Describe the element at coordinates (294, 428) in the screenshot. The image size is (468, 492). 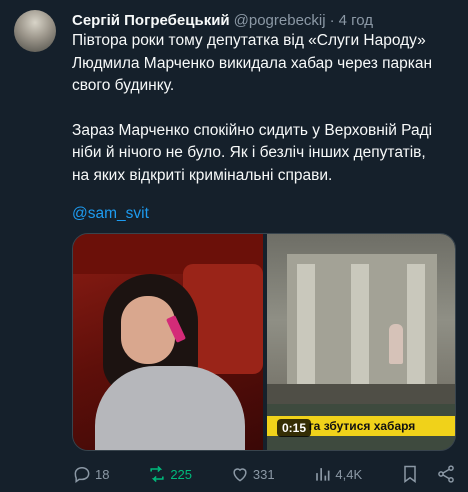
I see `video-duration-badge: 0:15` at that location.